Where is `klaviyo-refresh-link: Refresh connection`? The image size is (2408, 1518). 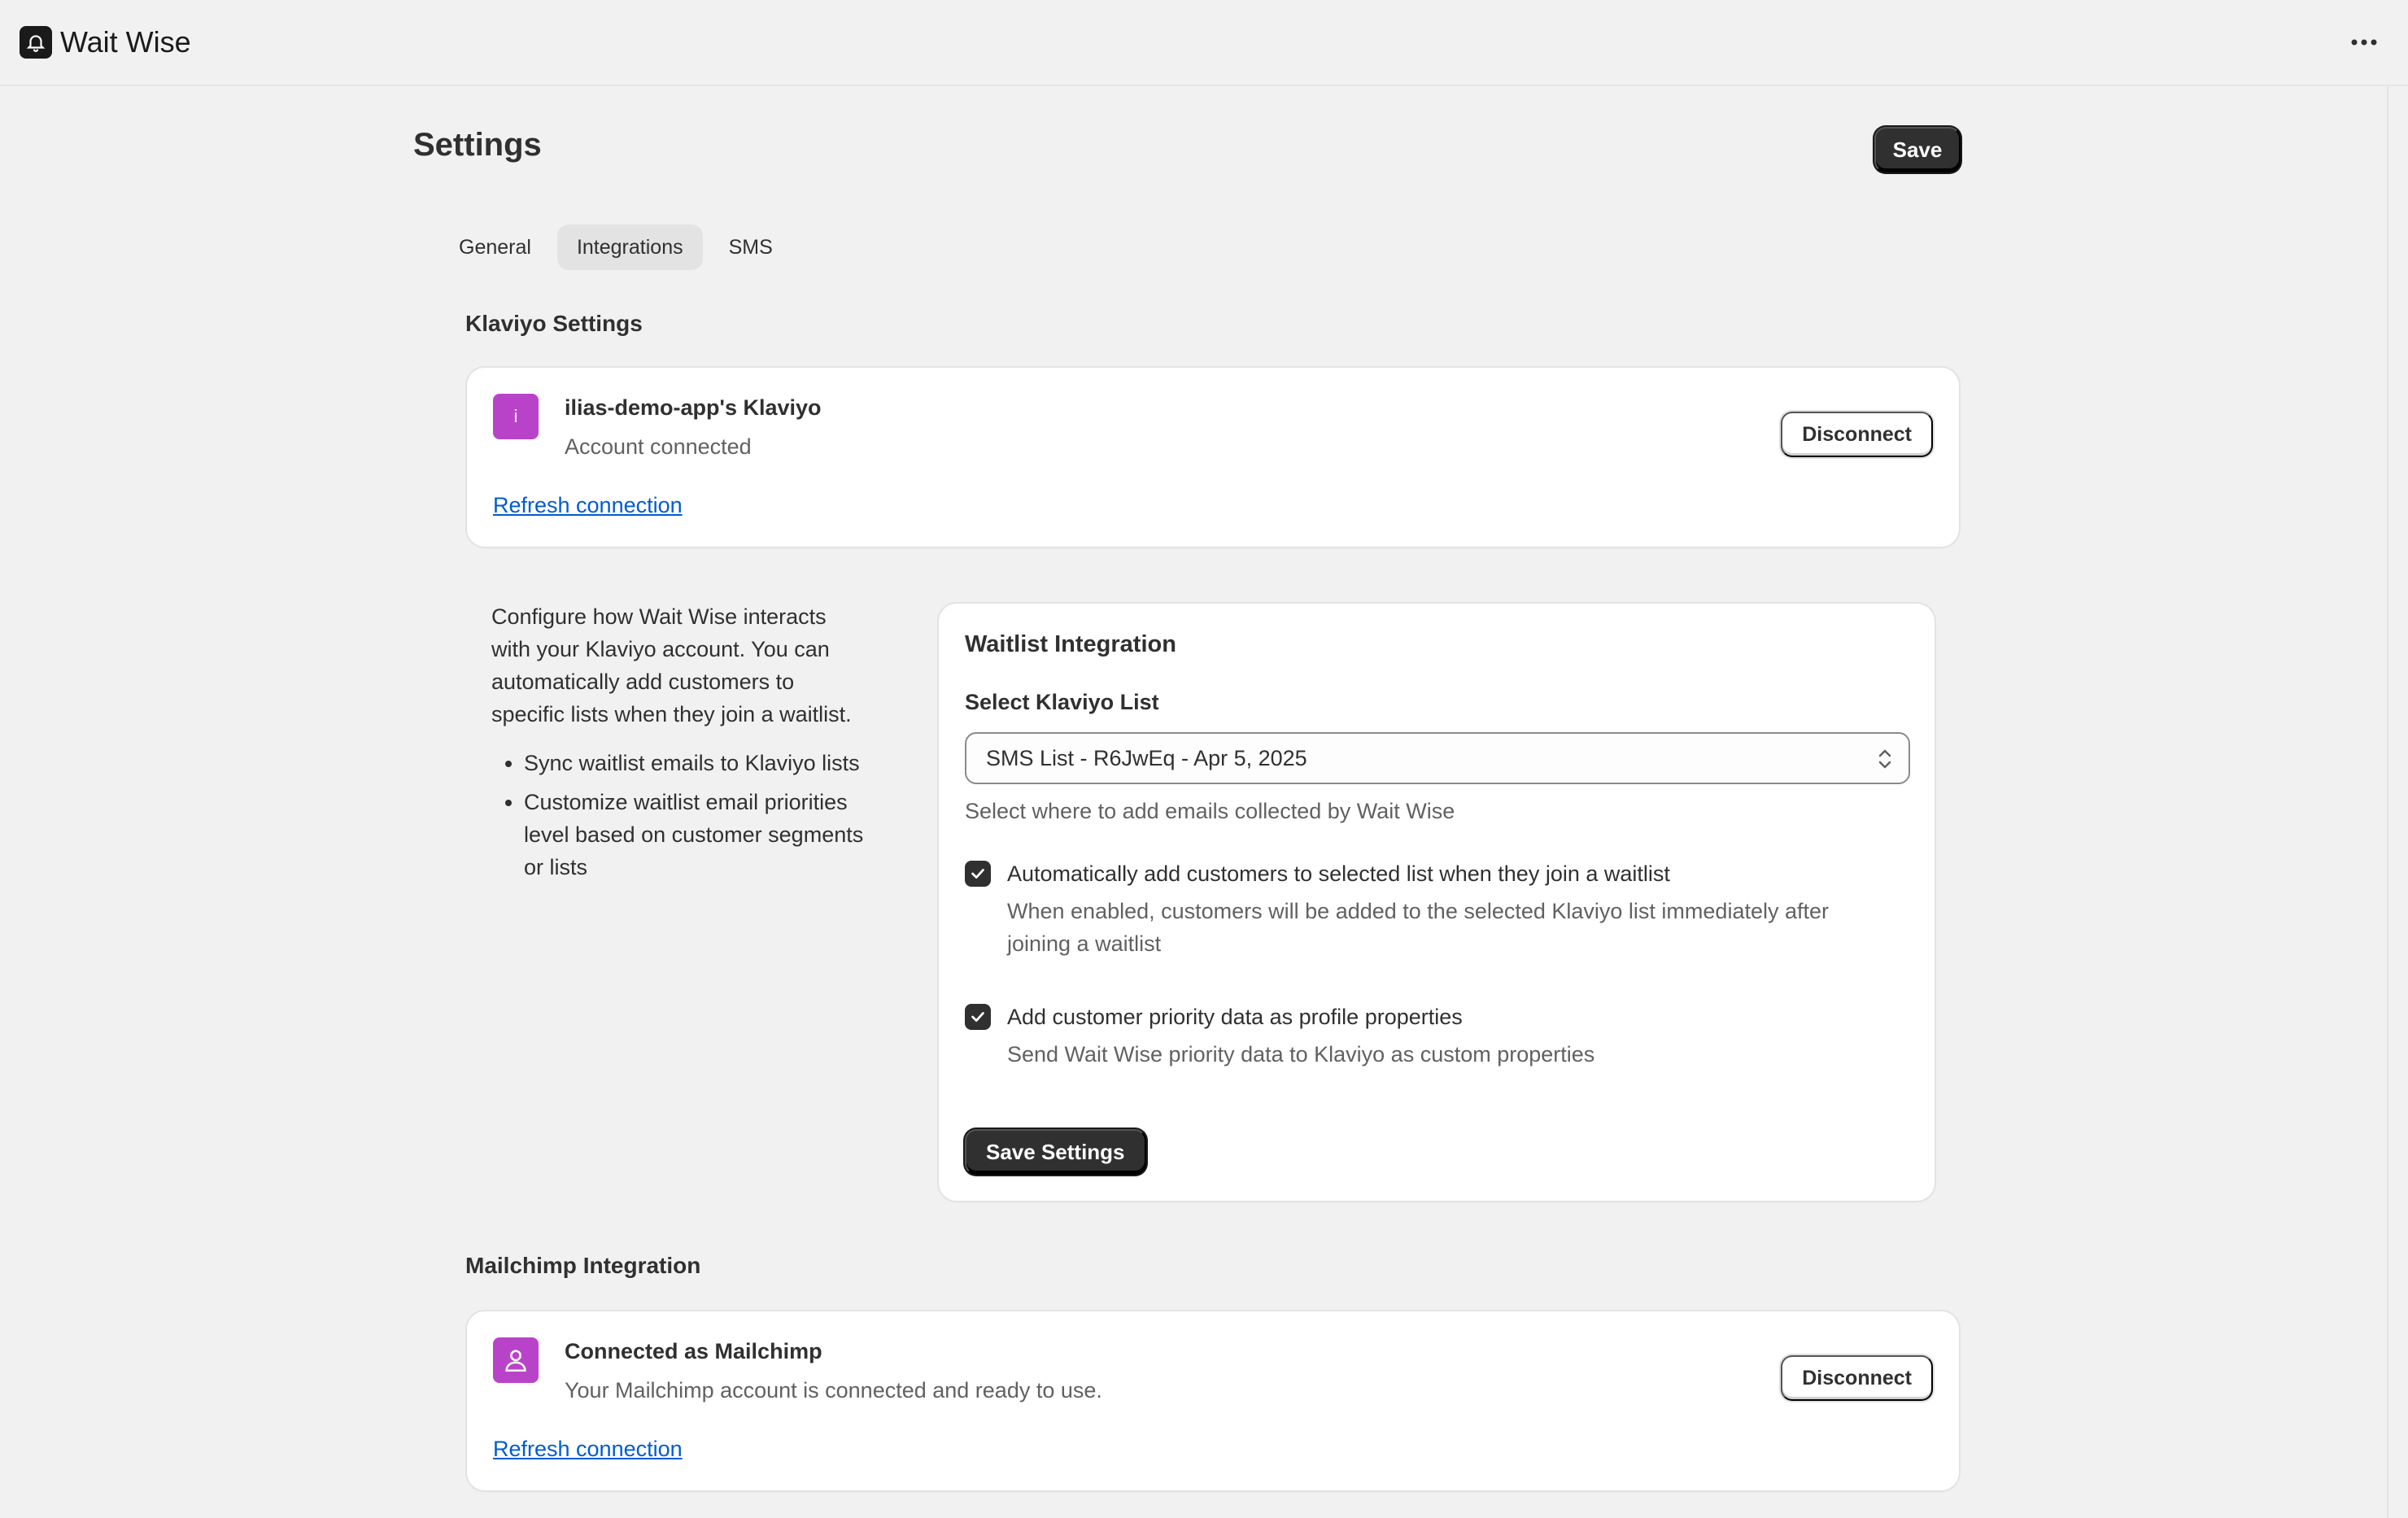 klaviyo-refresh-link: Refresh connection is located at coordinates (588, 505).